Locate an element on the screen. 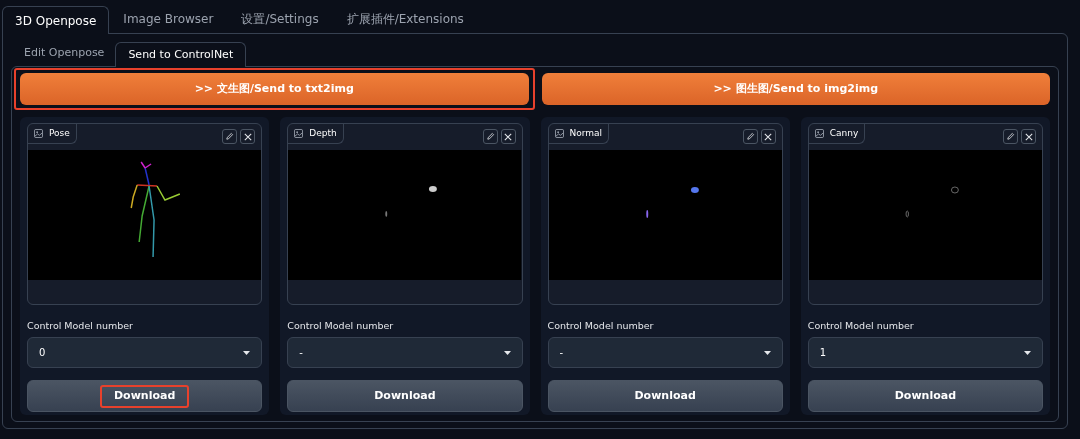  tab: 扩展插件/Extensions is located at coordinates (405, 19).